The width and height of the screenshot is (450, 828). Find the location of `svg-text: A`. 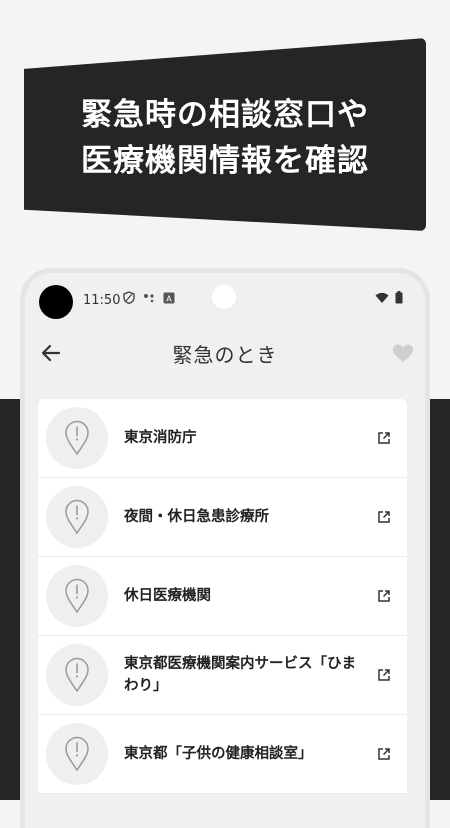

svg-text: A is located at coordinates (169, 298).